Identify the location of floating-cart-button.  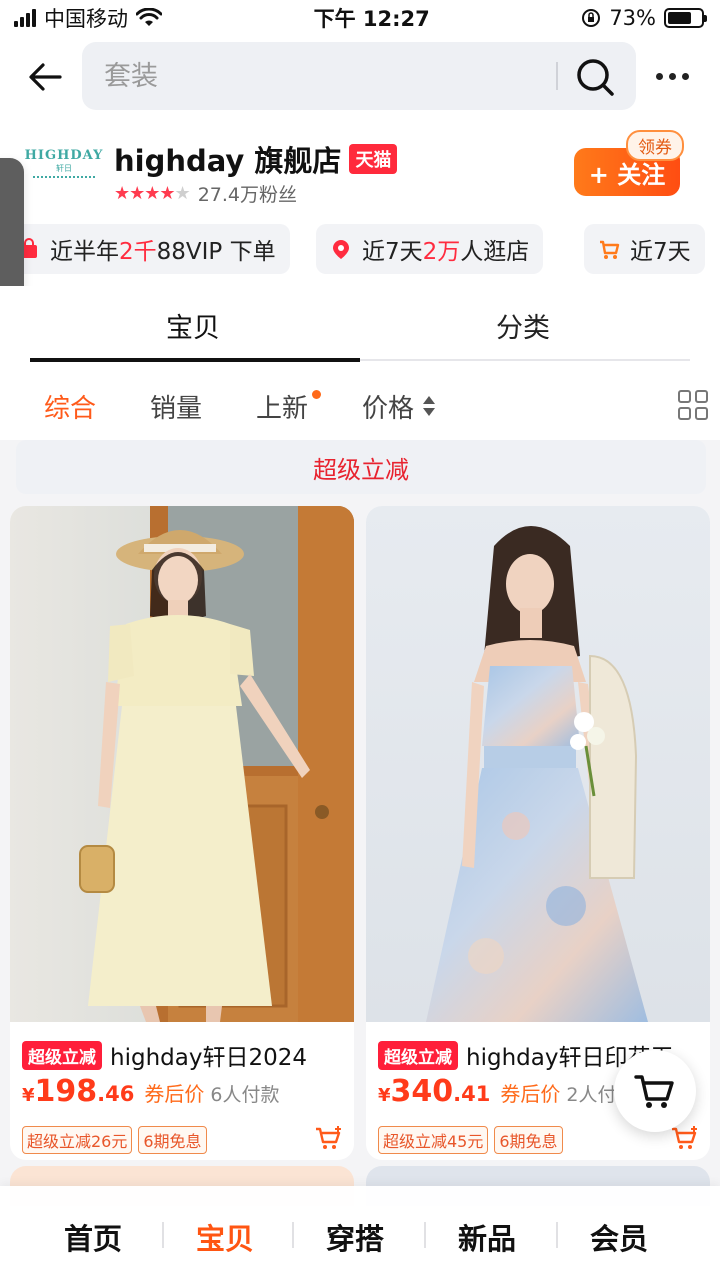
(655, 1091).